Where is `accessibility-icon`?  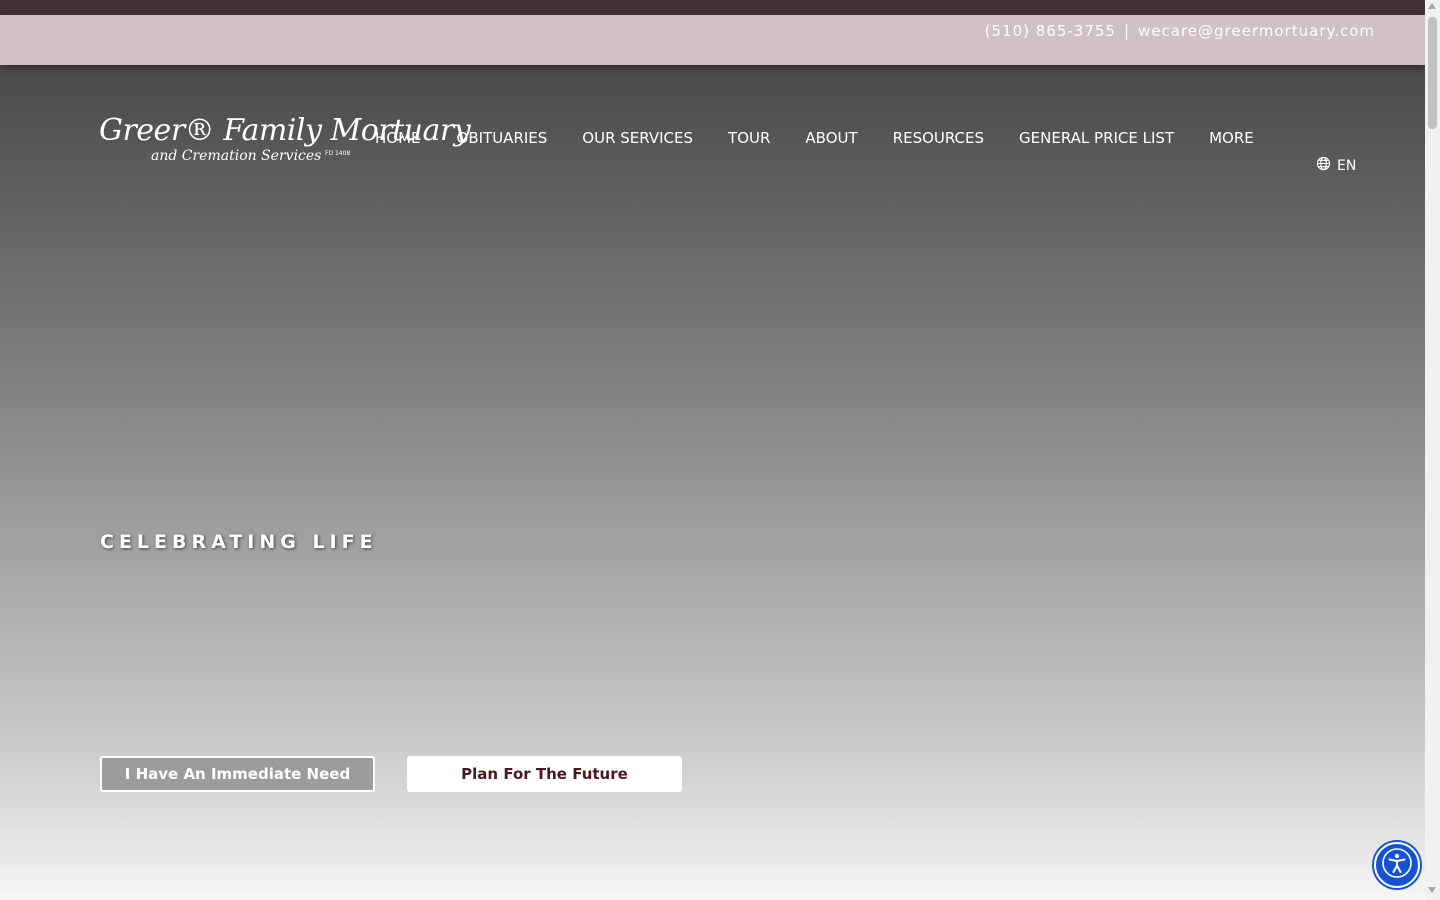
accessibility-icon is located at coordinates (1397, 865).